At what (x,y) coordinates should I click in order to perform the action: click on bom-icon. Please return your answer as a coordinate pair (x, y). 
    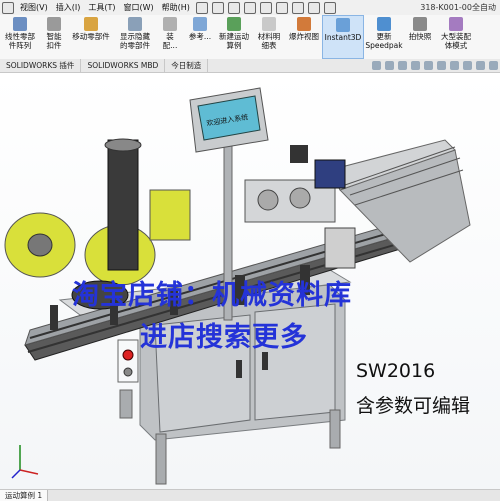
    Looking at the image, I should click on (269, 24).